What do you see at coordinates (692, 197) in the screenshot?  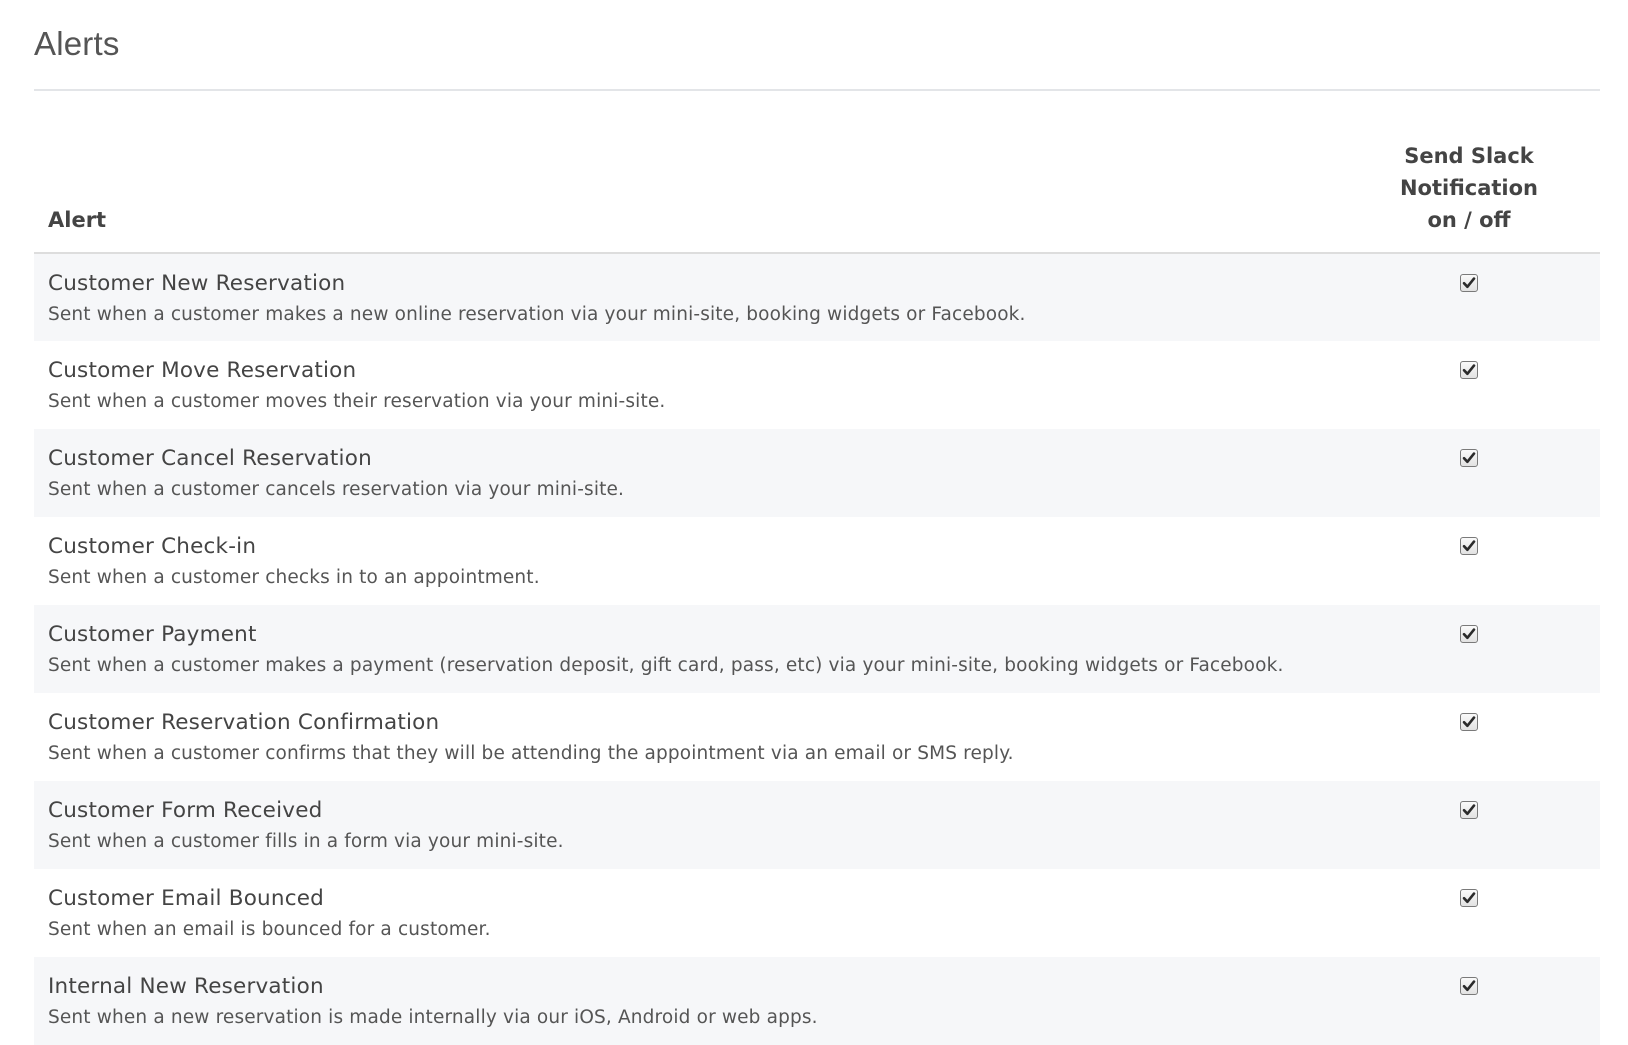 I see `column-header-alert: Alert` at bounding box center [692, 197].